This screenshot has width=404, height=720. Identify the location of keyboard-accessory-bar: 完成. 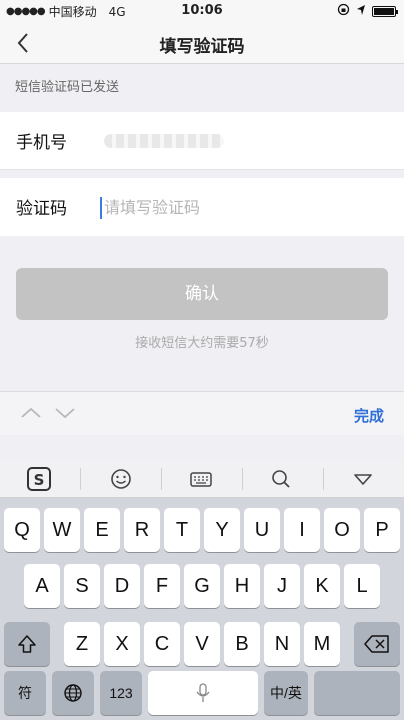
(202, 413).